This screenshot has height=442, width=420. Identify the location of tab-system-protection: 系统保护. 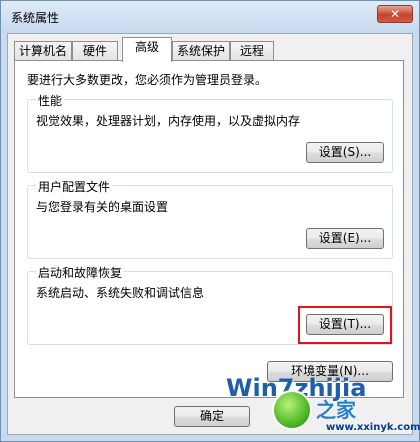
(201, 51).